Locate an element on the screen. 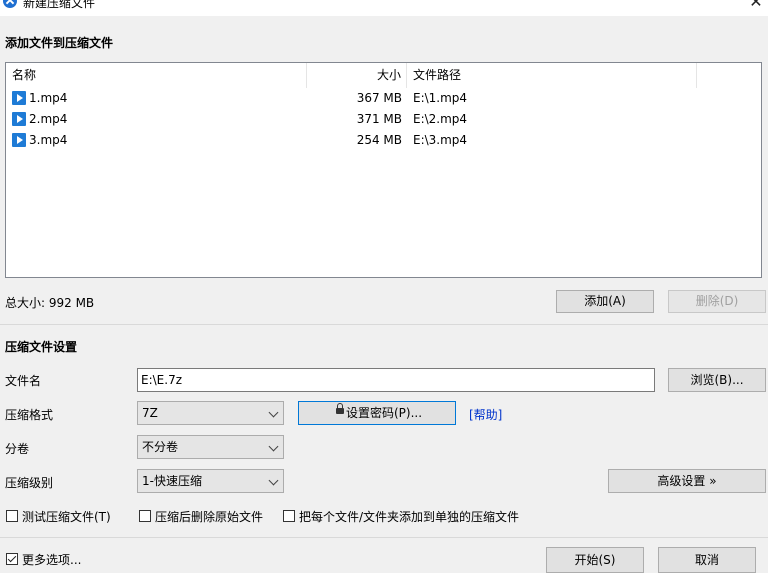 This screenshot has height=573, width=768. file-name: 3.mp4 is located at coordinates (48, 140).